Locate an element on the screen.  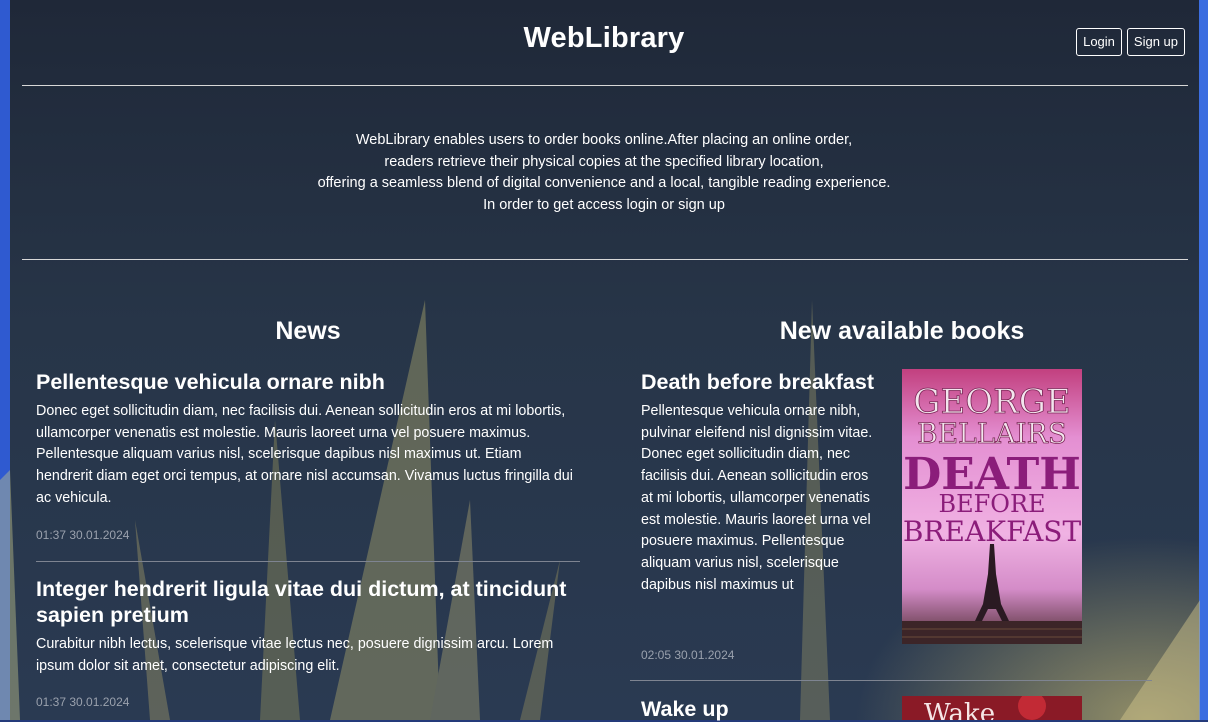
cover-author-line2: BELLAIRS is located at coordinates (992, 433).